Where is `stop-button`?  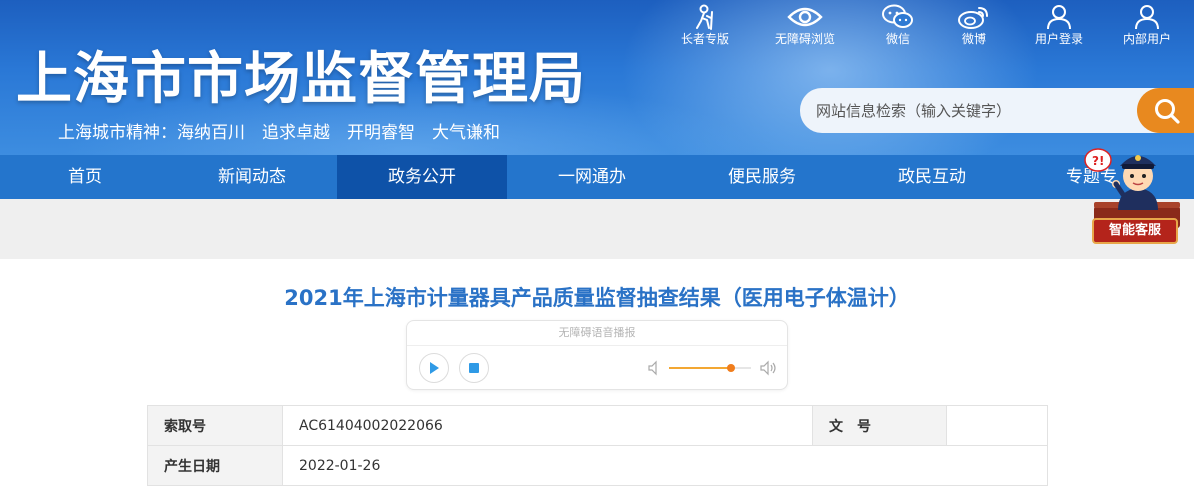
stop-button is located at coordinates (474, 368).